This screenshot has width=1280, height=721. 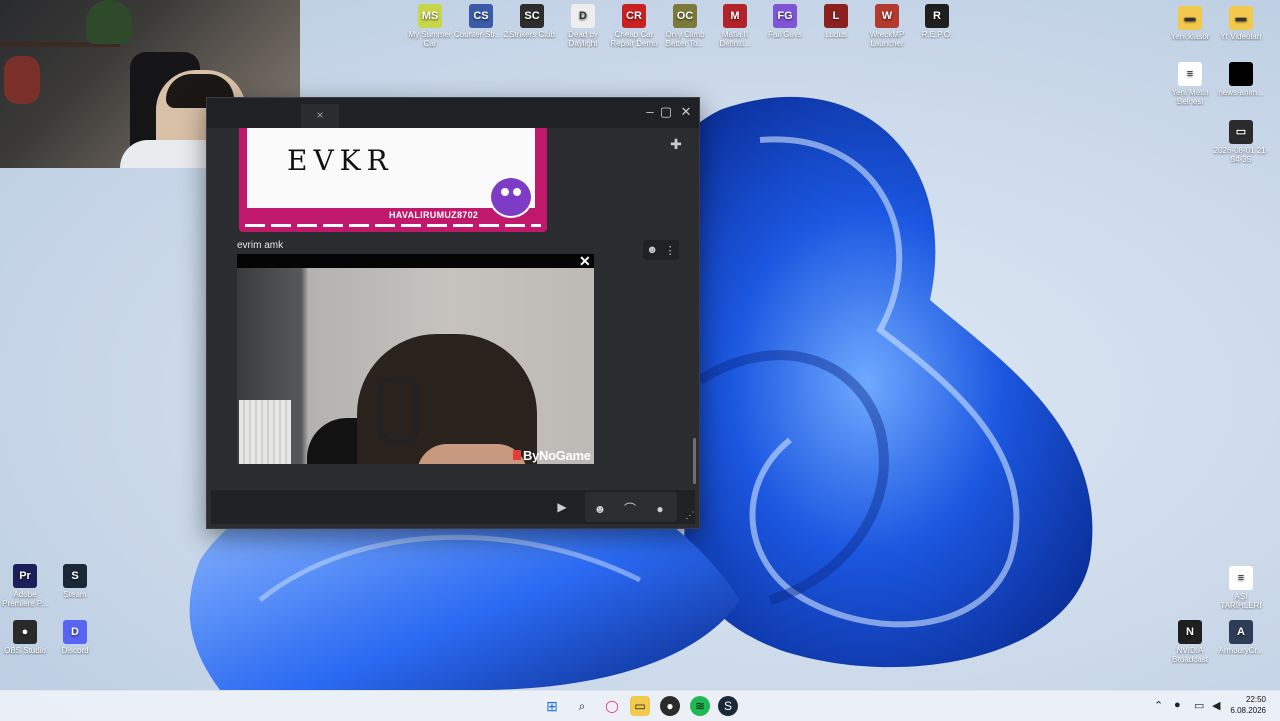 I want to click on desktop-icon-left-2-icon: ●, so click(x=25, y=632).